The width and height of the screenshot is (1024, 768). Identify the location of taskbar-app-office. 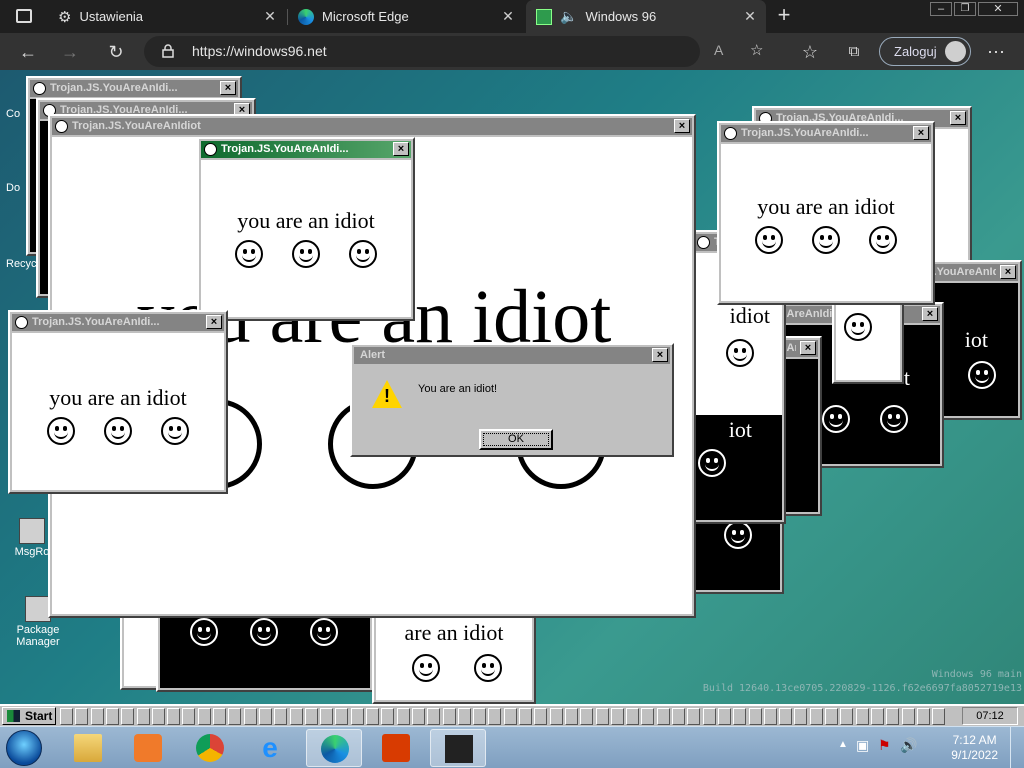
(396, 748).